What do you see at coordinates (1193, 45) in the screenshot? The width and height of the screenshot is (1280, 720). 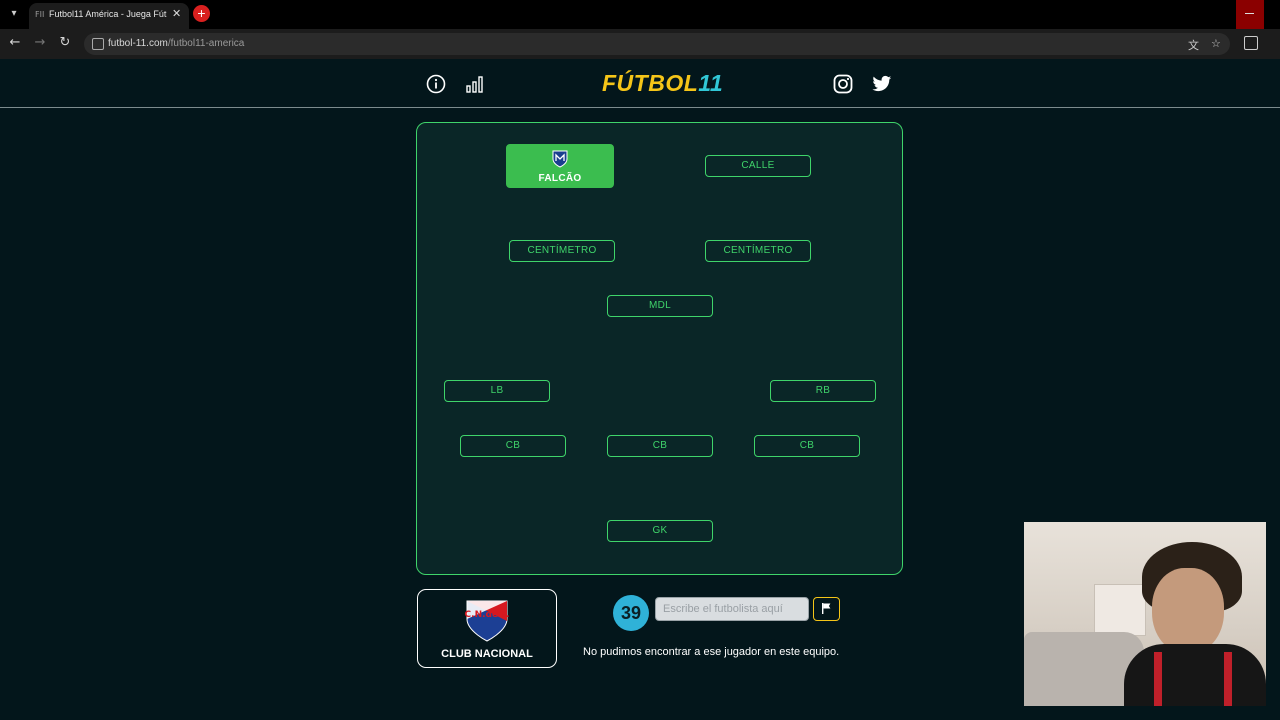 I see `translate-icon: 文` at bounding box center [1193, 45].